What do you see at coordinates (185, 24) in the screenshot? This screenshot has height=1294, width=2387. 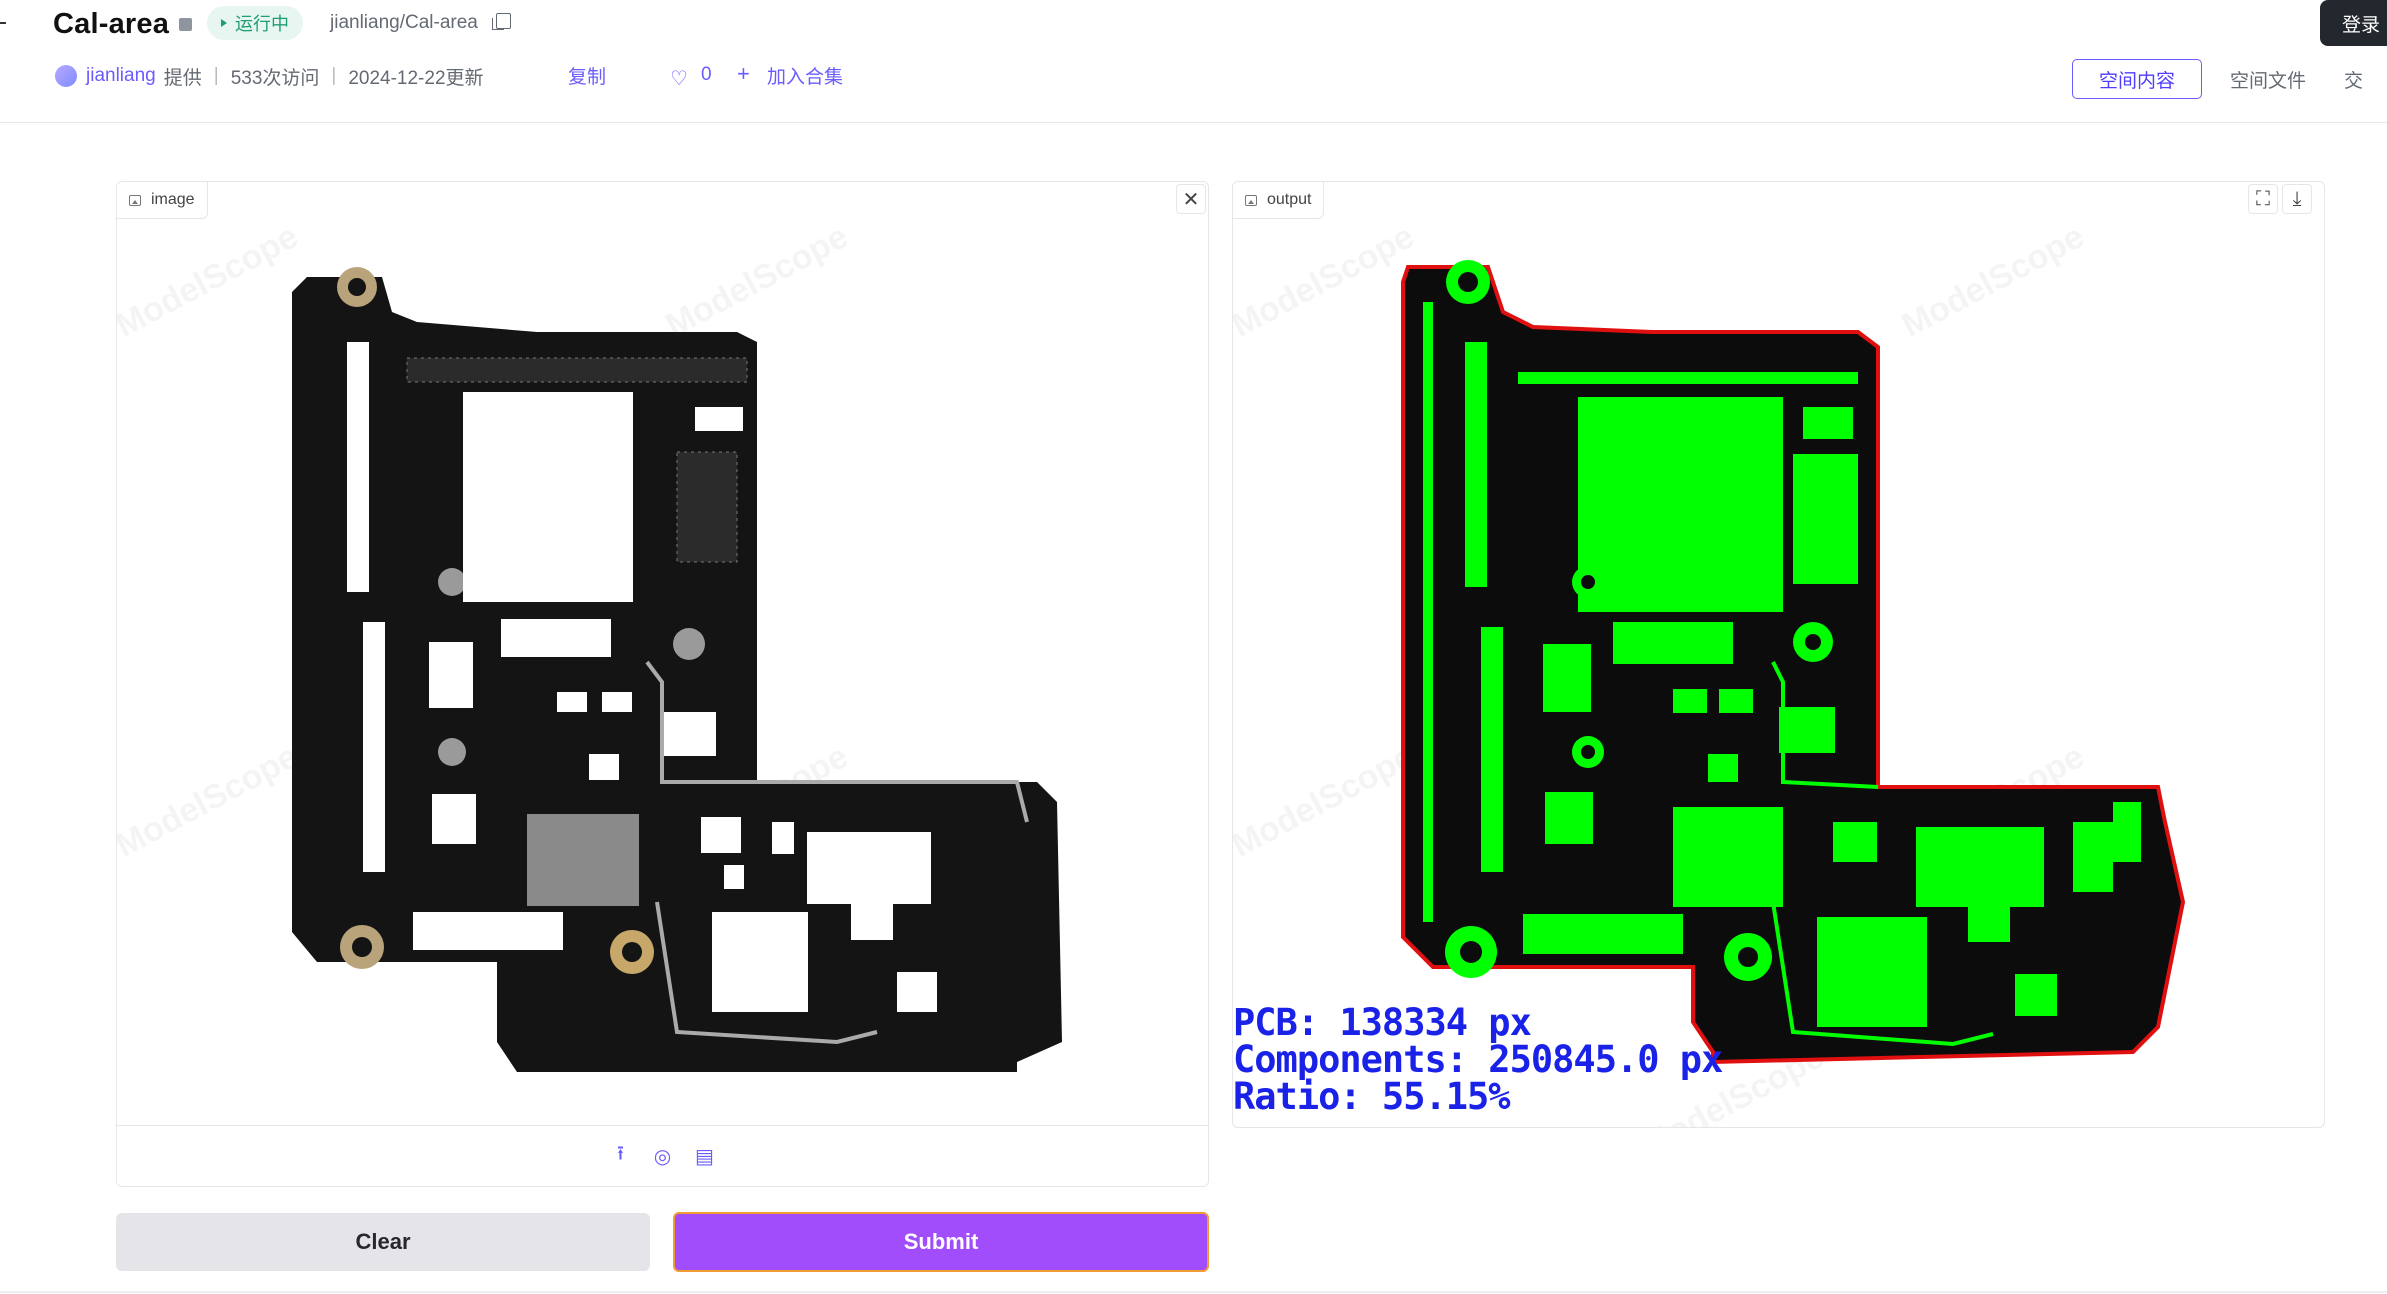 I see `pause-icon` at bounding box center [185, 24].